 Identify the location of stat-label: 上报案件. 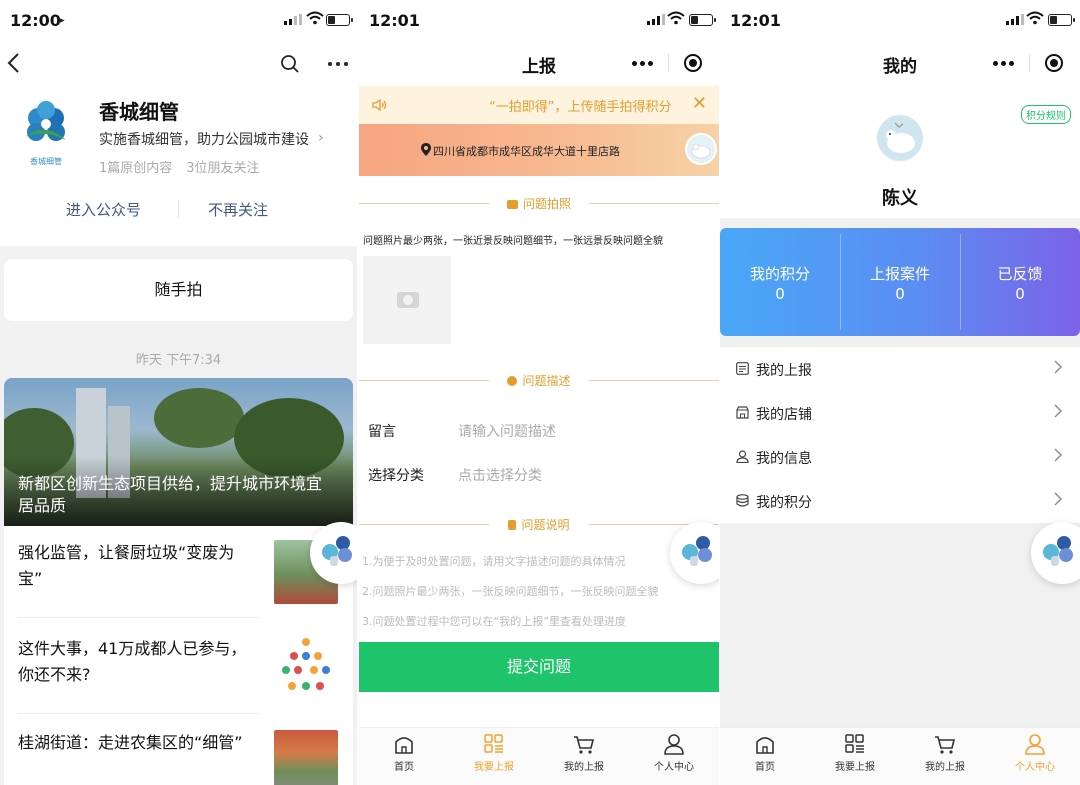
(899, 274).